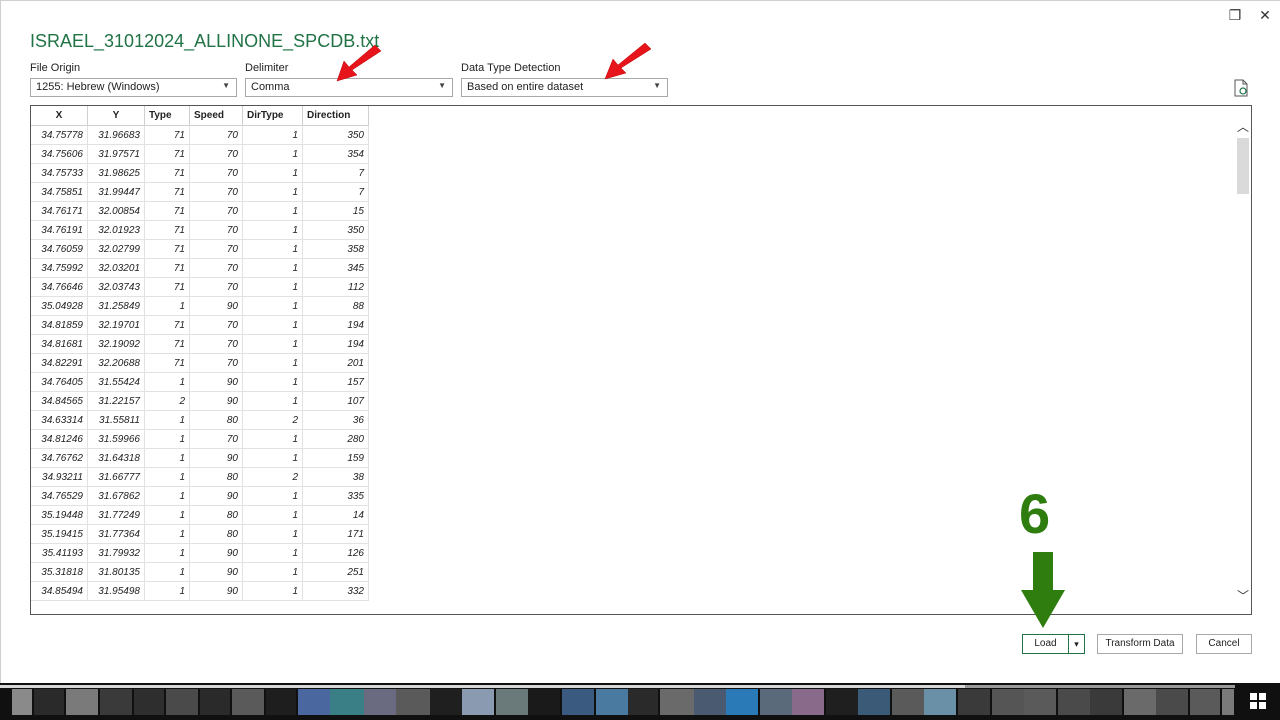  I want to click on column-header: Direction, so click(335, 116).